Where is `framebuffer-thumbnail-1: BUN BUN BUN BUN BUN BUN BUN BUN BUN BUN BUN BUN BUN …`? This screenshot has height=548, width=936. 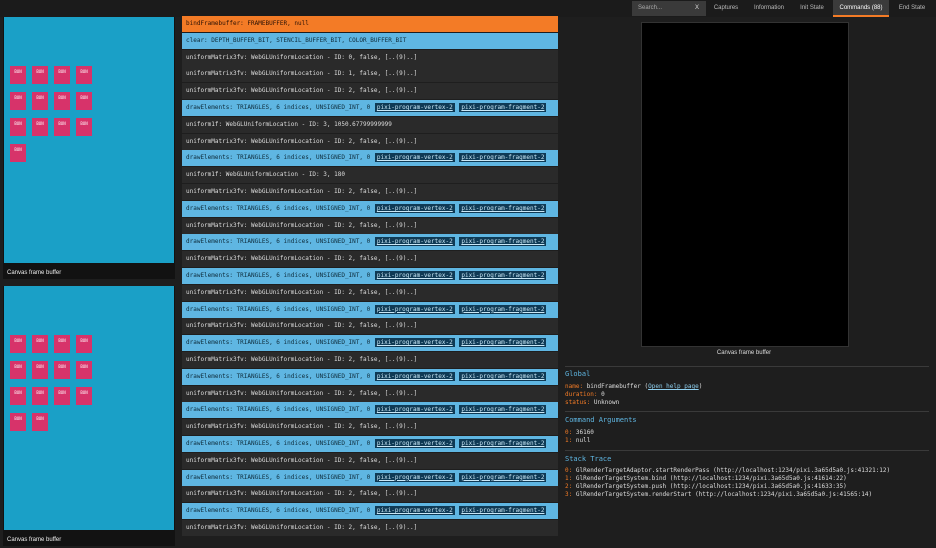
framebuffer-thumbnail-1: BUN BUN BUN BUN BUN BUN BUN BUN BUN BUN BUN BUN BUN … is located at coordinates (89, 148).